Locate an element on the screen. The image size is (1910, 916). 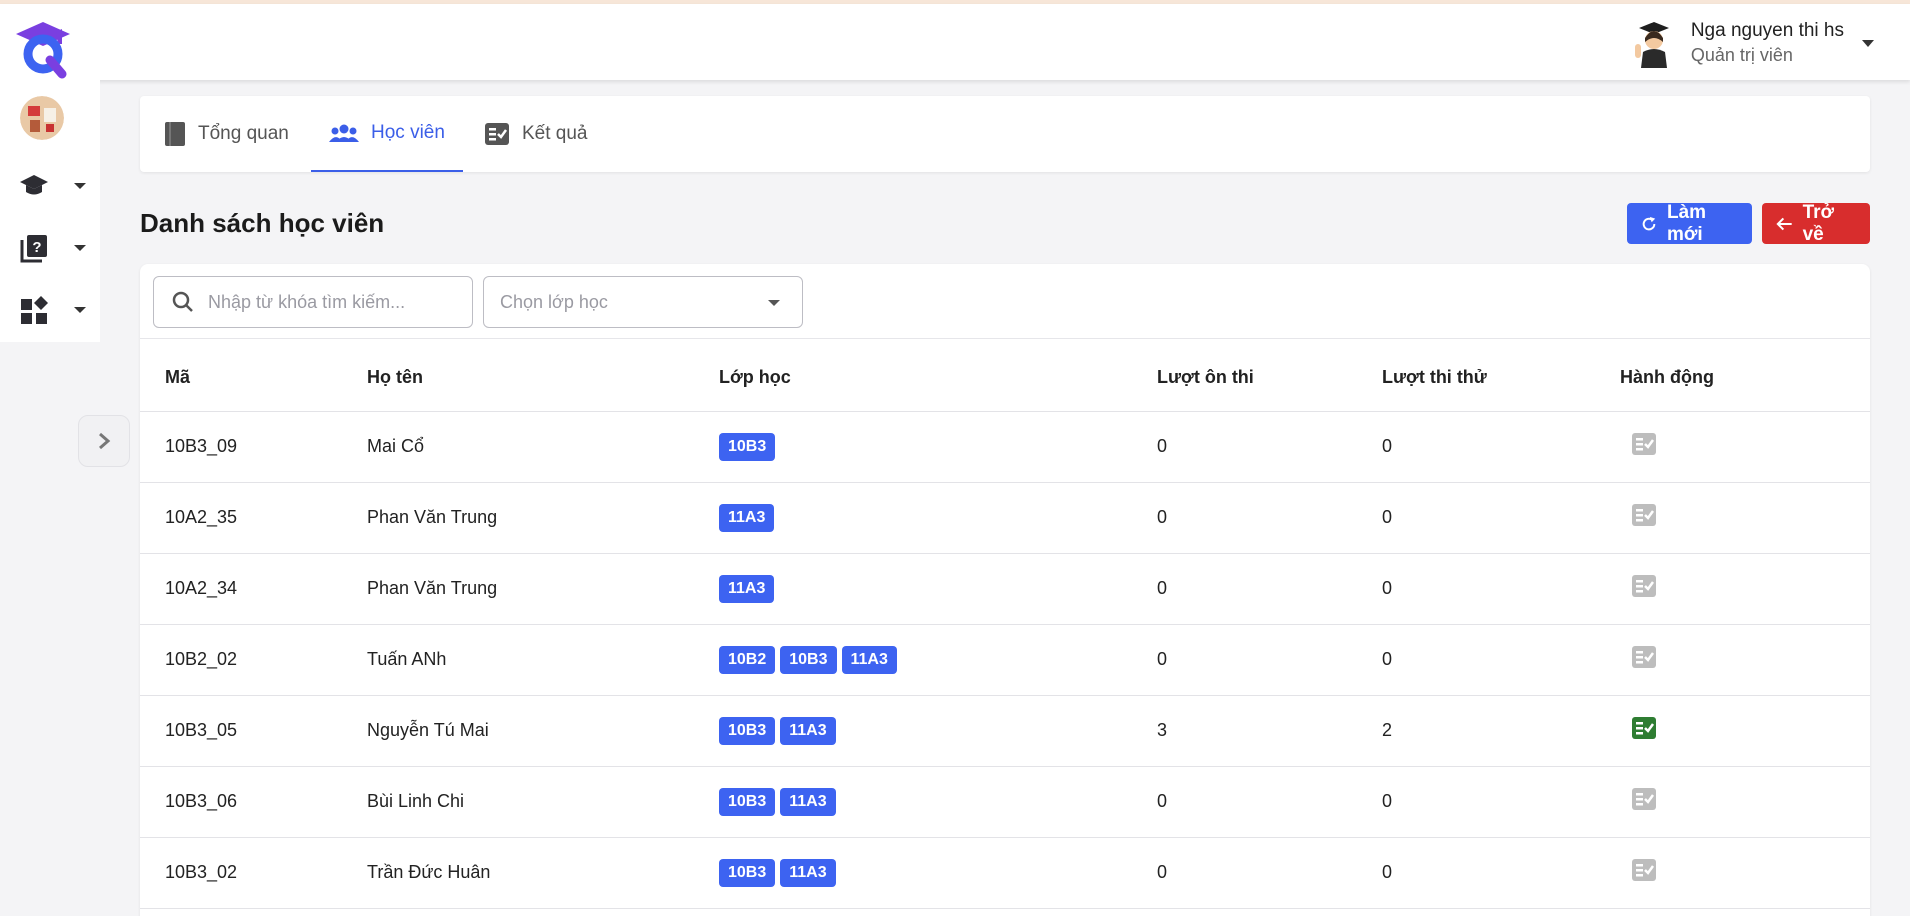
back-label: Trở về is located at coordinates (1818, 223).